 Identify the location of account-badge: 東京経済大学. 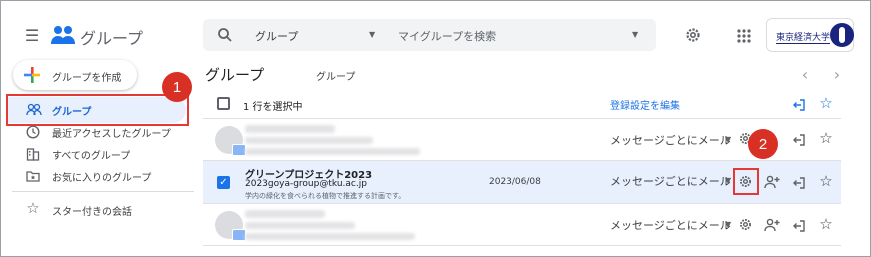
(810, 35).